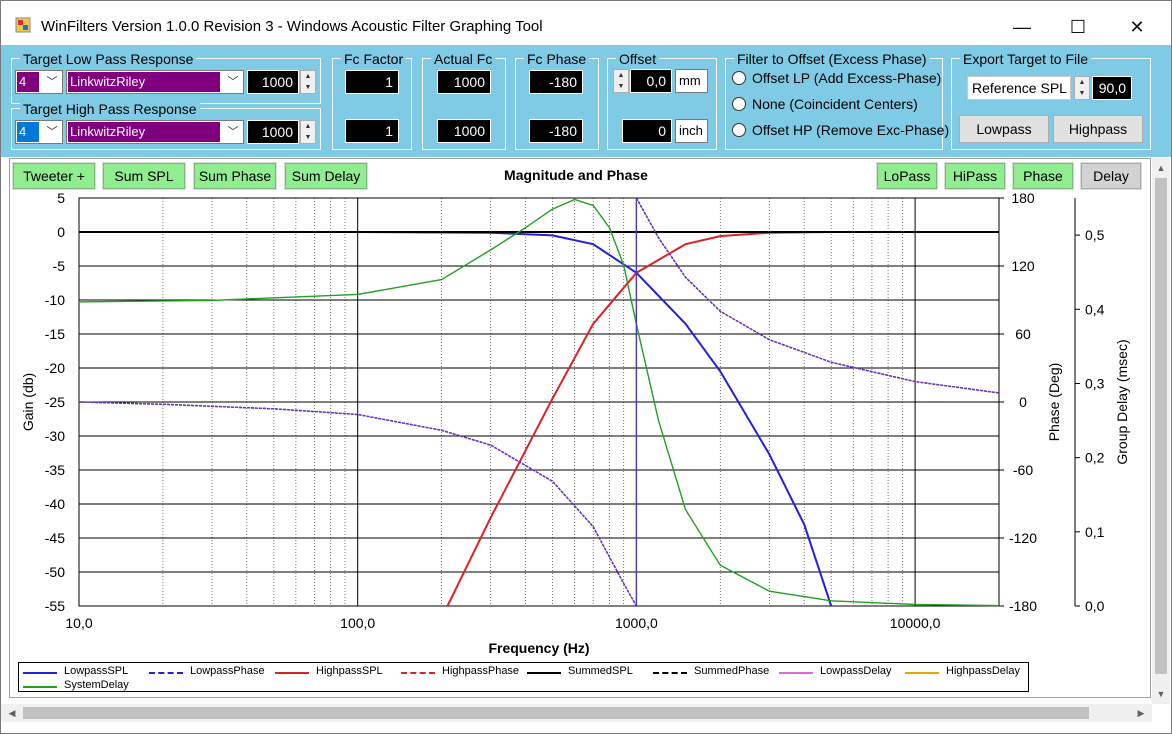 This screenshot has width=1172, height=734. I want to click on lowpass-order-select: 4 ﹀, so click(39, 82).